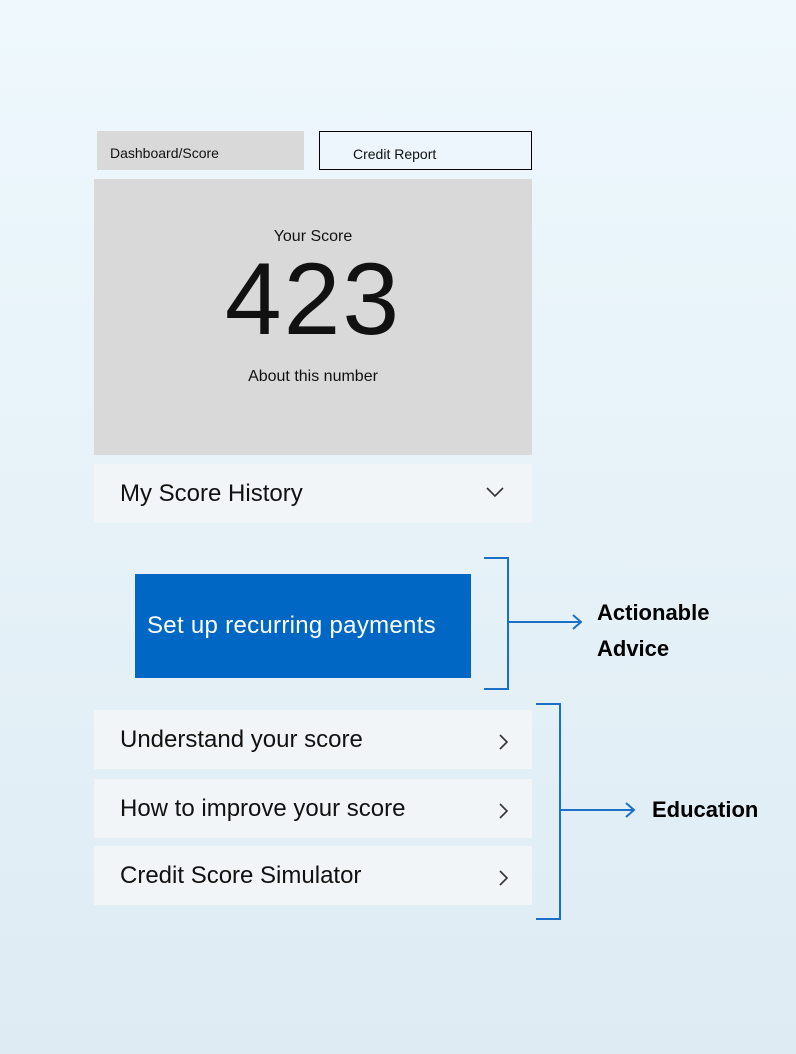  Describe the element at coordinates (653, 631) in the screenshot. I see `actionable-advice-annotation: Actionable Advice` at that location.